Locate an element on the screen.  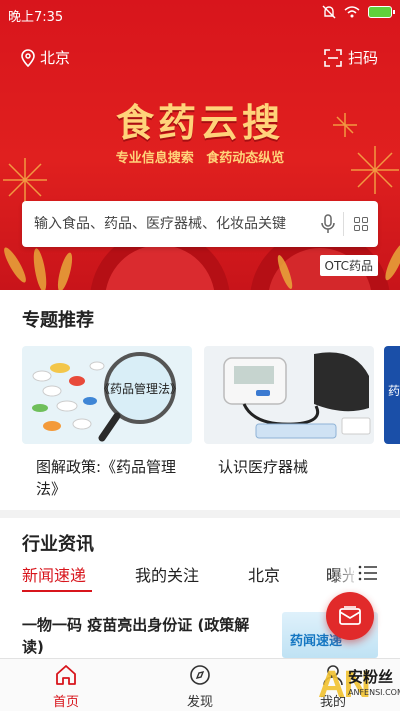
nav-item-home: 首页 is located at coordinates (66, 686).